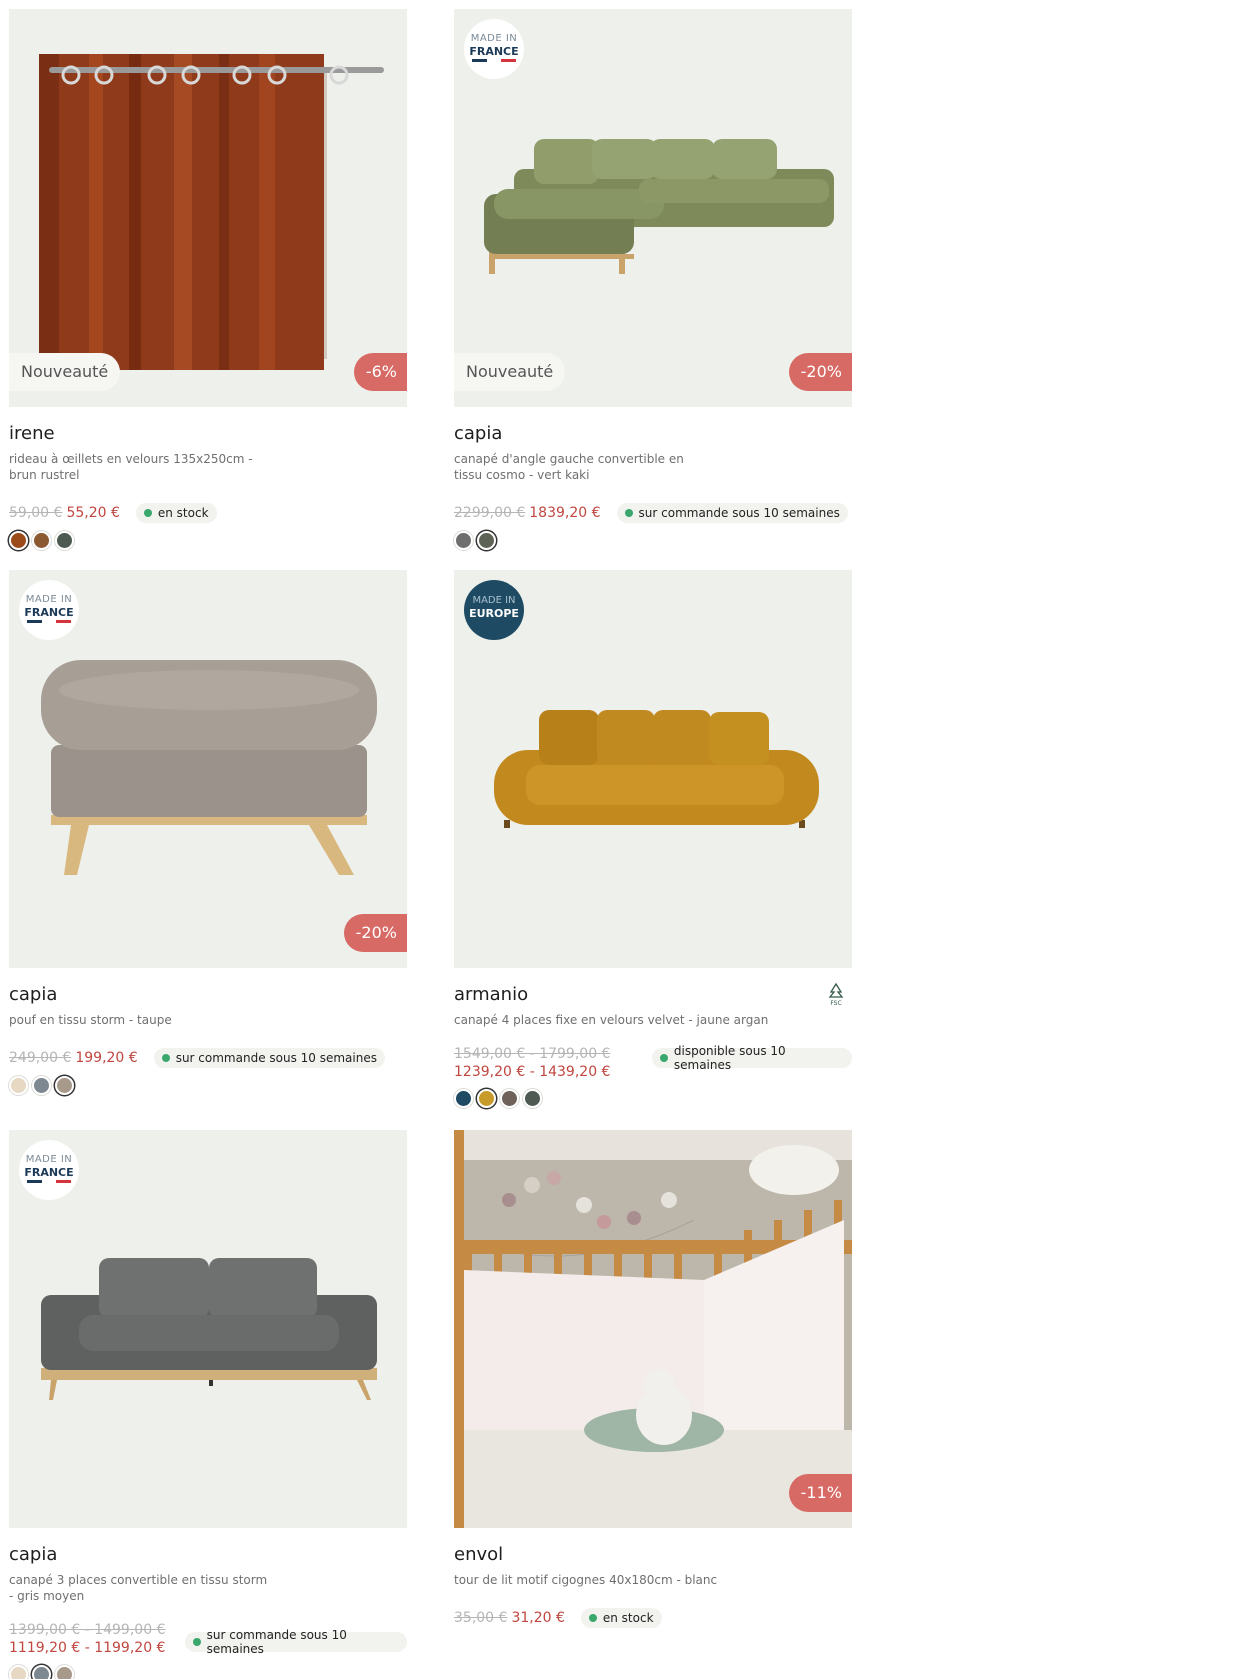 This screenshot has width=1250, height=1679. What do you see at coordinates (628, 1618) in the screenshot?
I see `stock-label: en stock` at bounding box center [628, 1618].